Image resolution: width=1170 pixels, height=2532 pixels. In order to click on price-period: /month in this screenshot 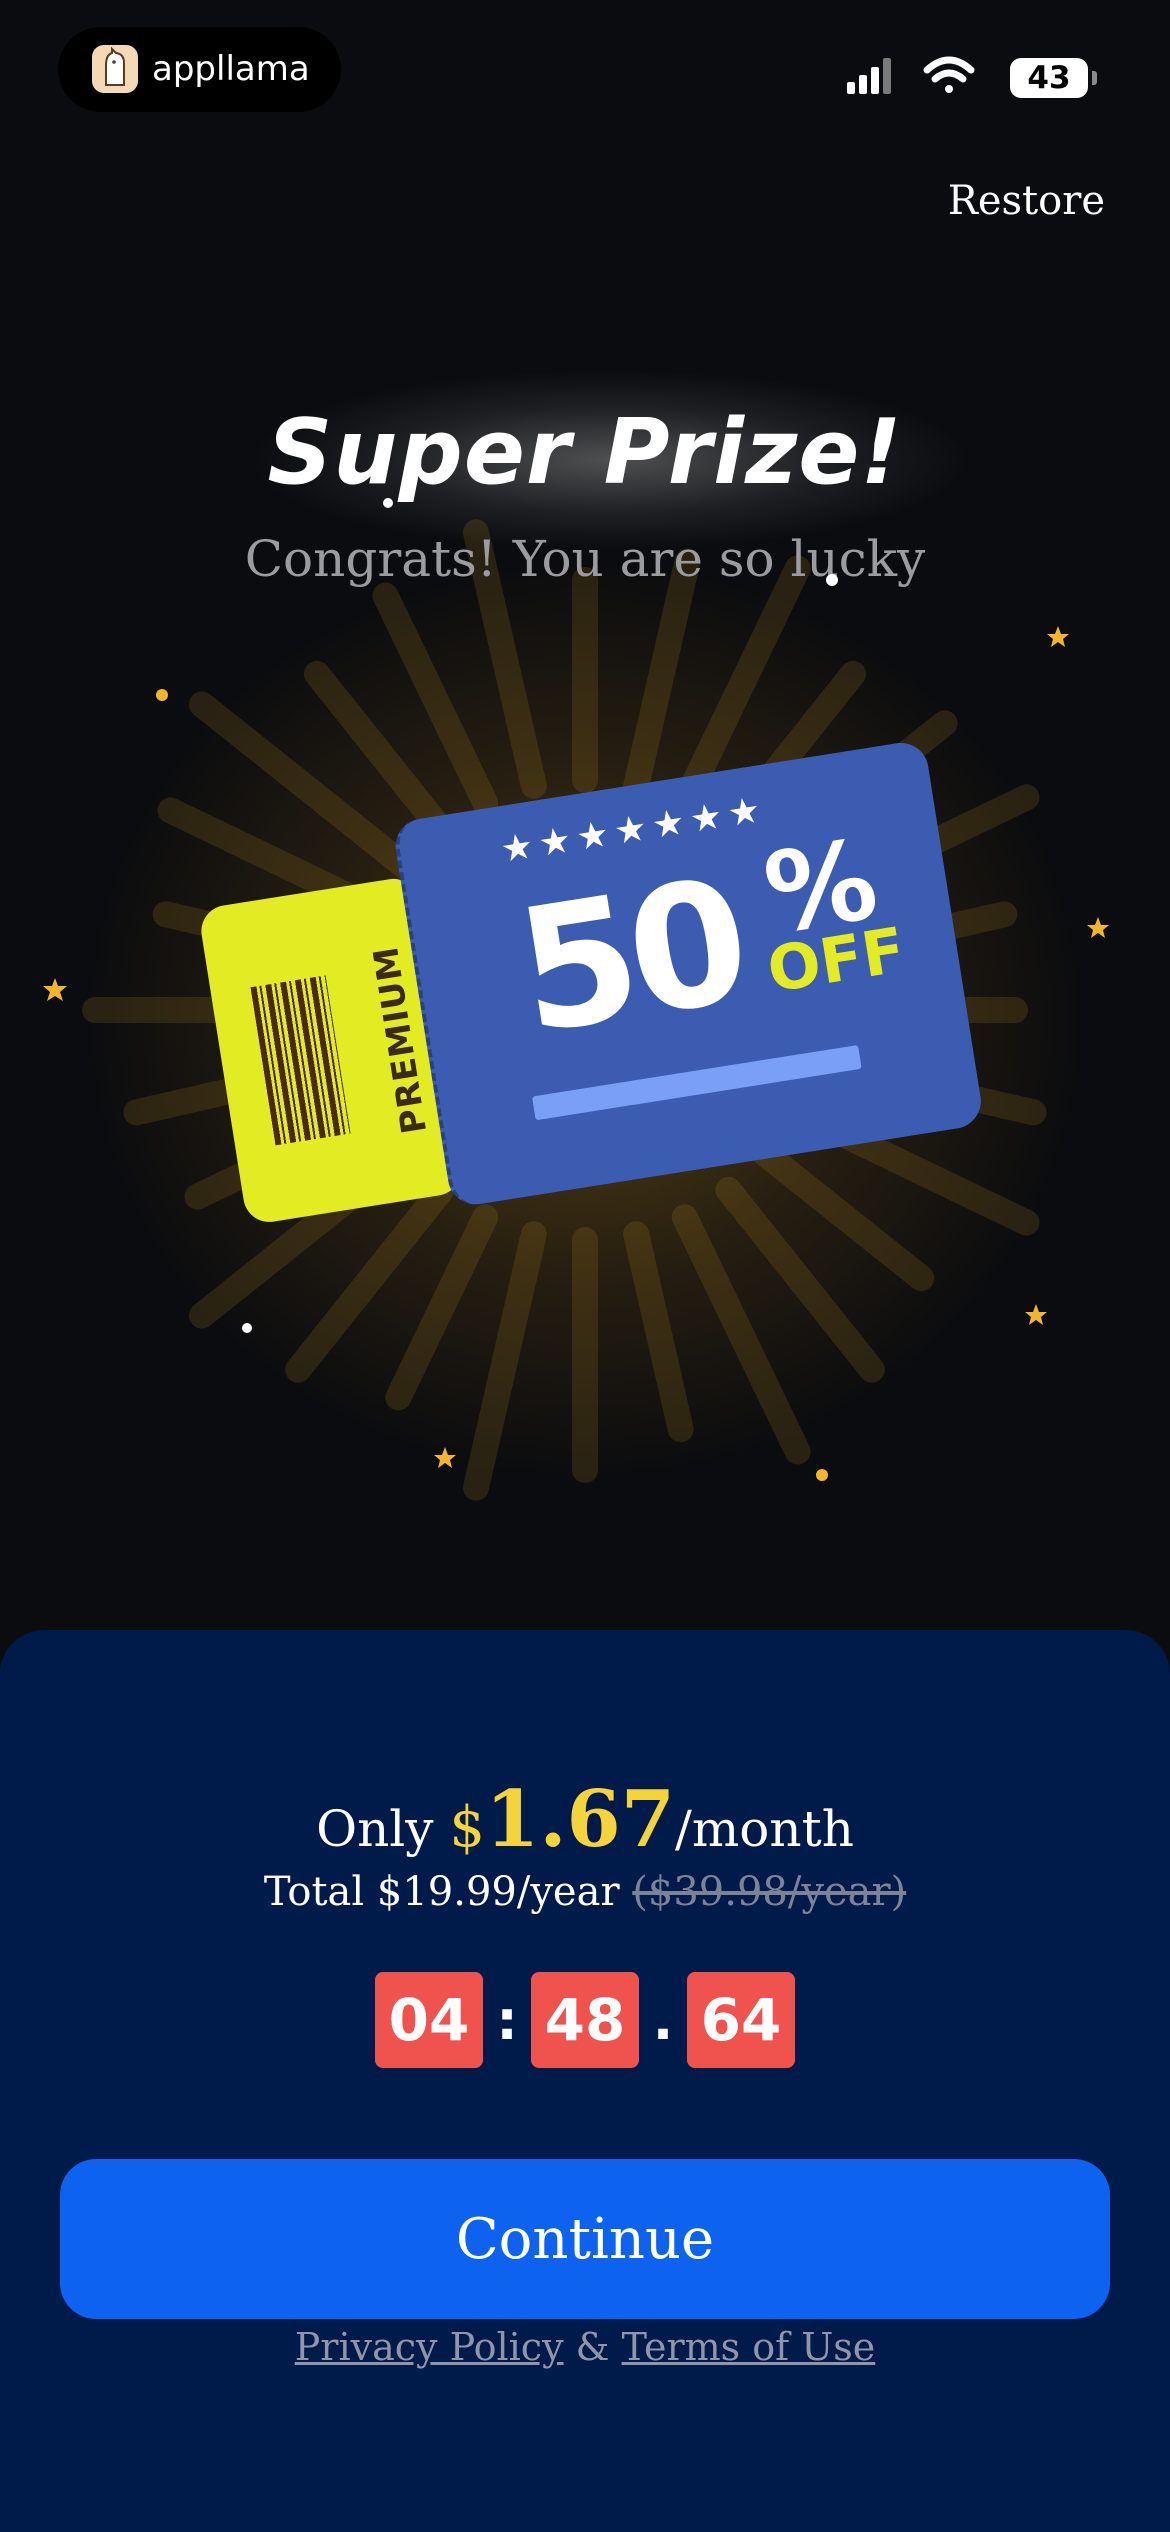, I will do `click(764, 1829)`.